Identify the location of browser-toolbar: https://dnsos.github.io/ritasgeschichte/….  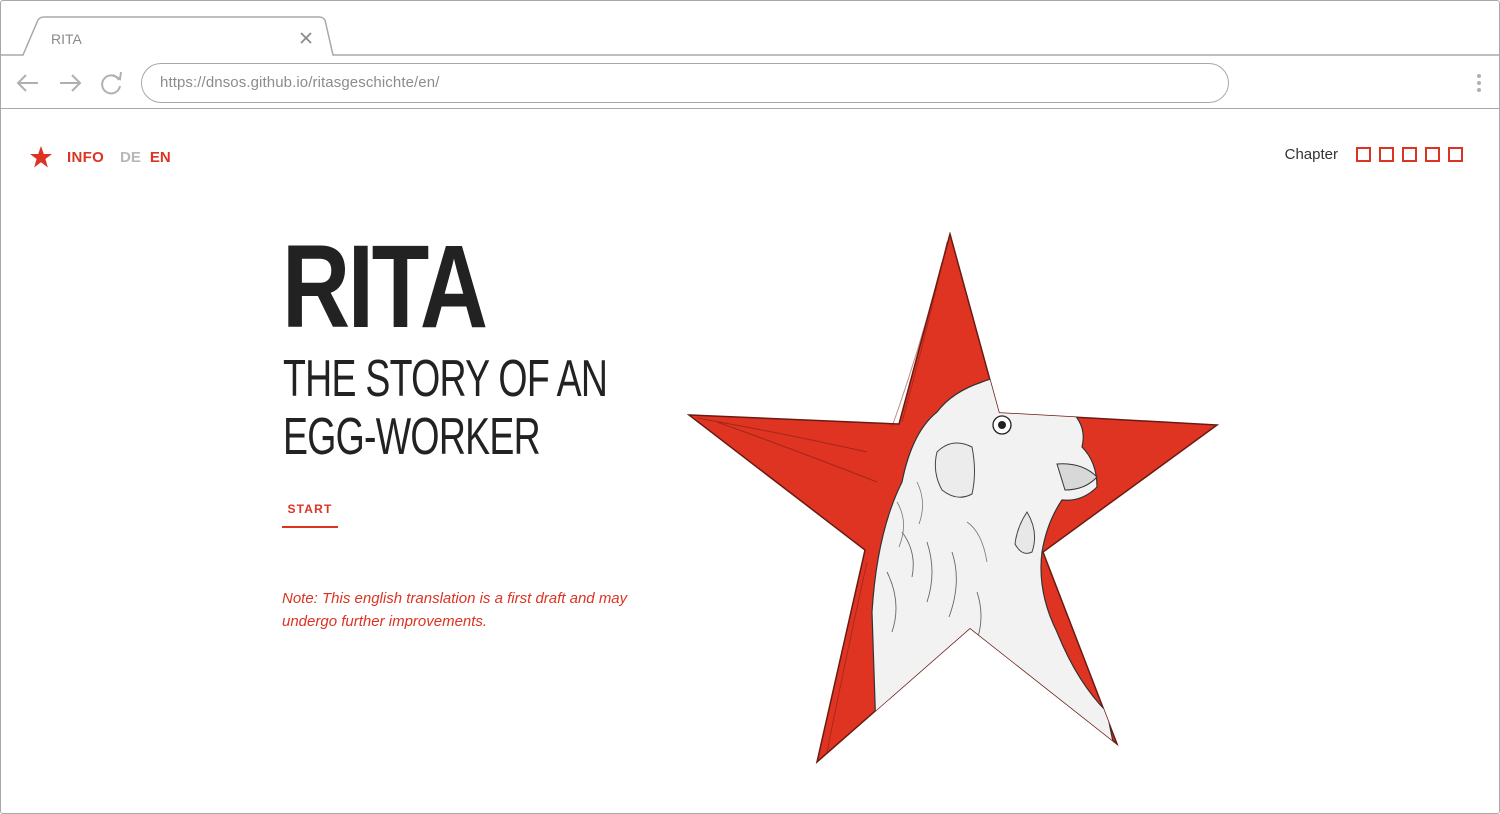
(750, 83).